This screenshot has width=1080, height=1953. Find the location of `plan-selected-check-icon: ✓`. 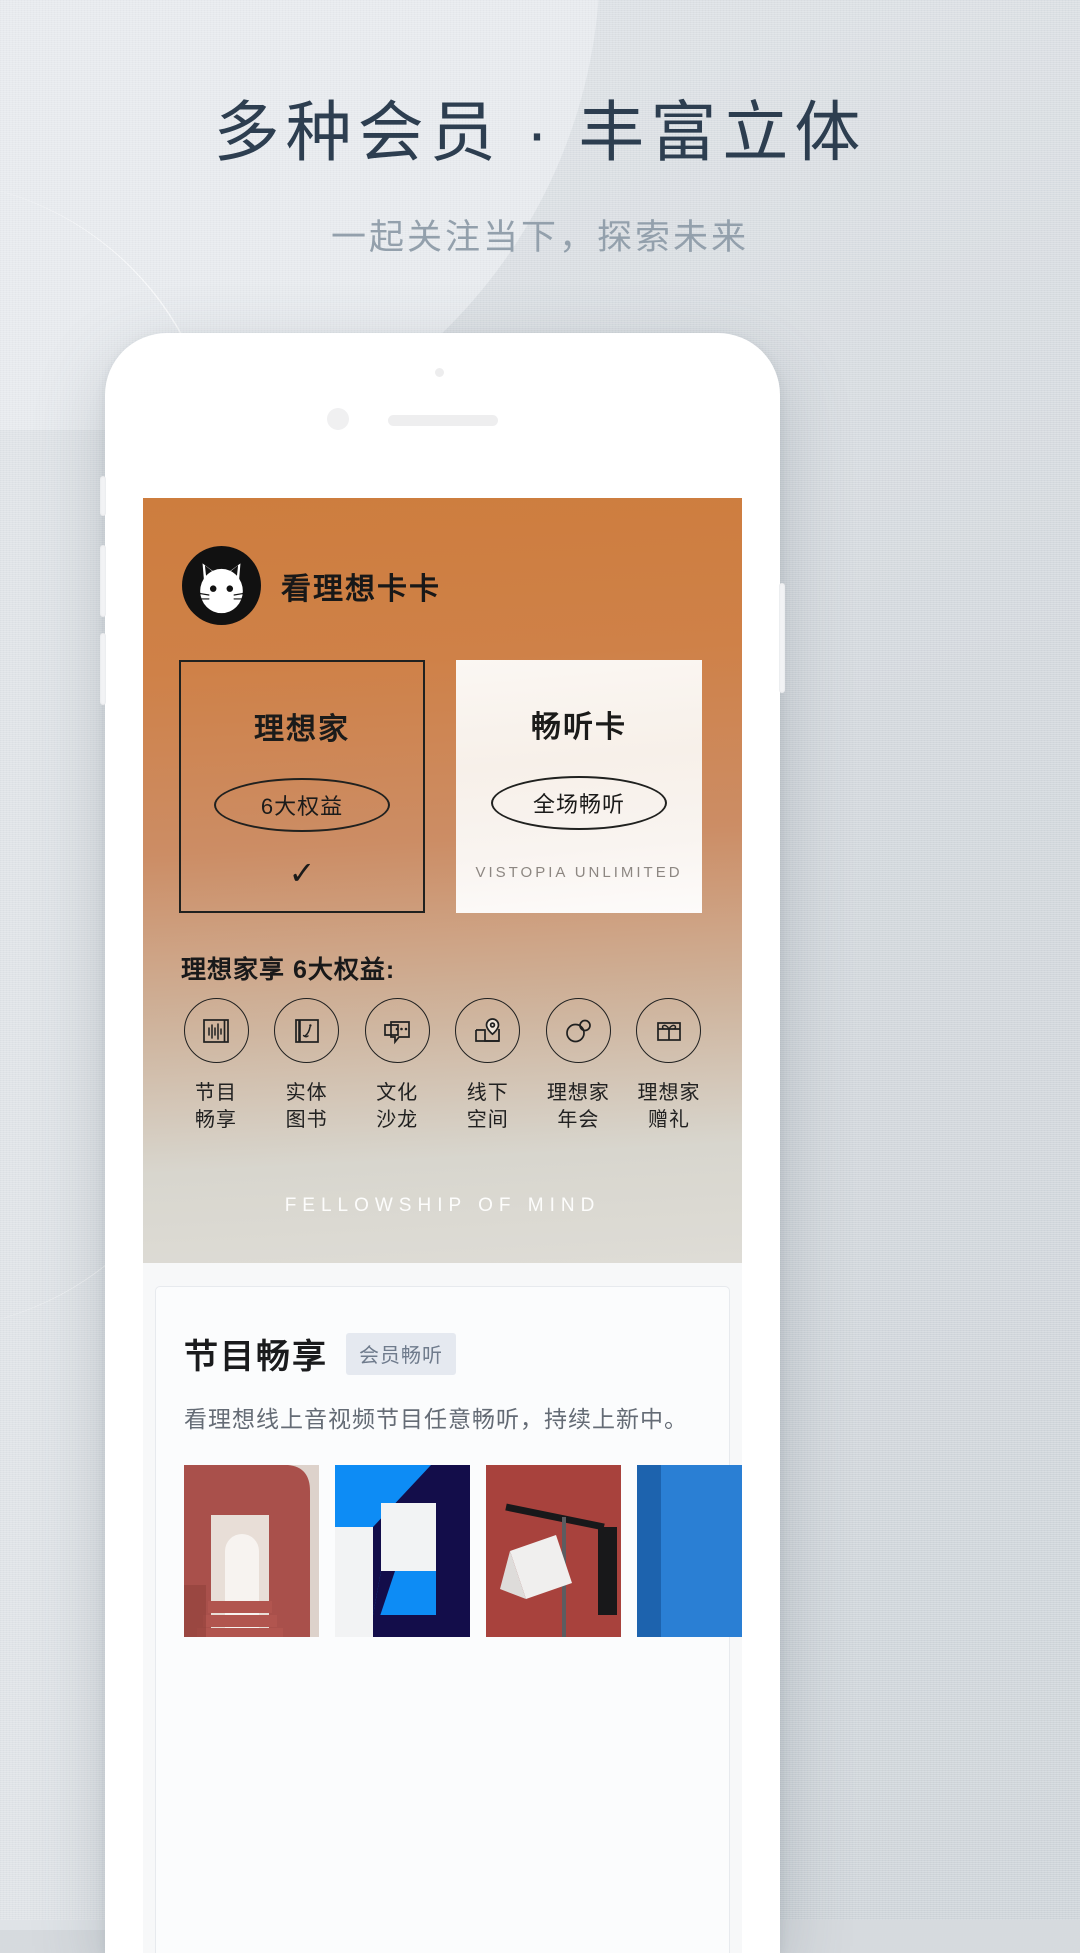

plan-selected-check-icon: ✓ is located at coordinates (302, 873).